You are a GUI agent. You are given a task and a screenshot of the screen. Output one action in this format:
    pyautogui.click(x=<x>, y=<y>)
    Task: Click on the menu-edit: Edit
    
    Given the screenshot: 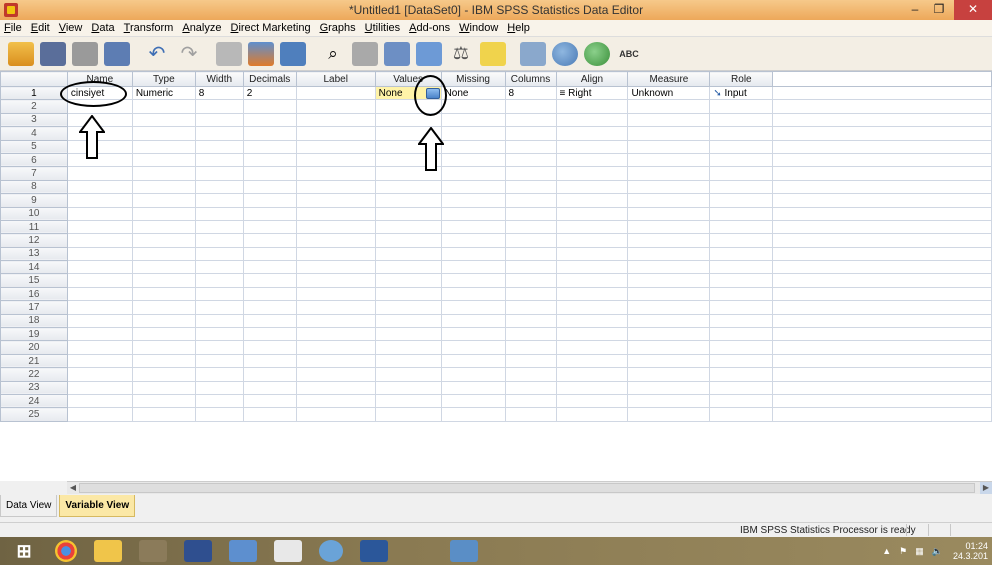 What is the action you would take?
    pyautogui.click(x=40, y=28)
    